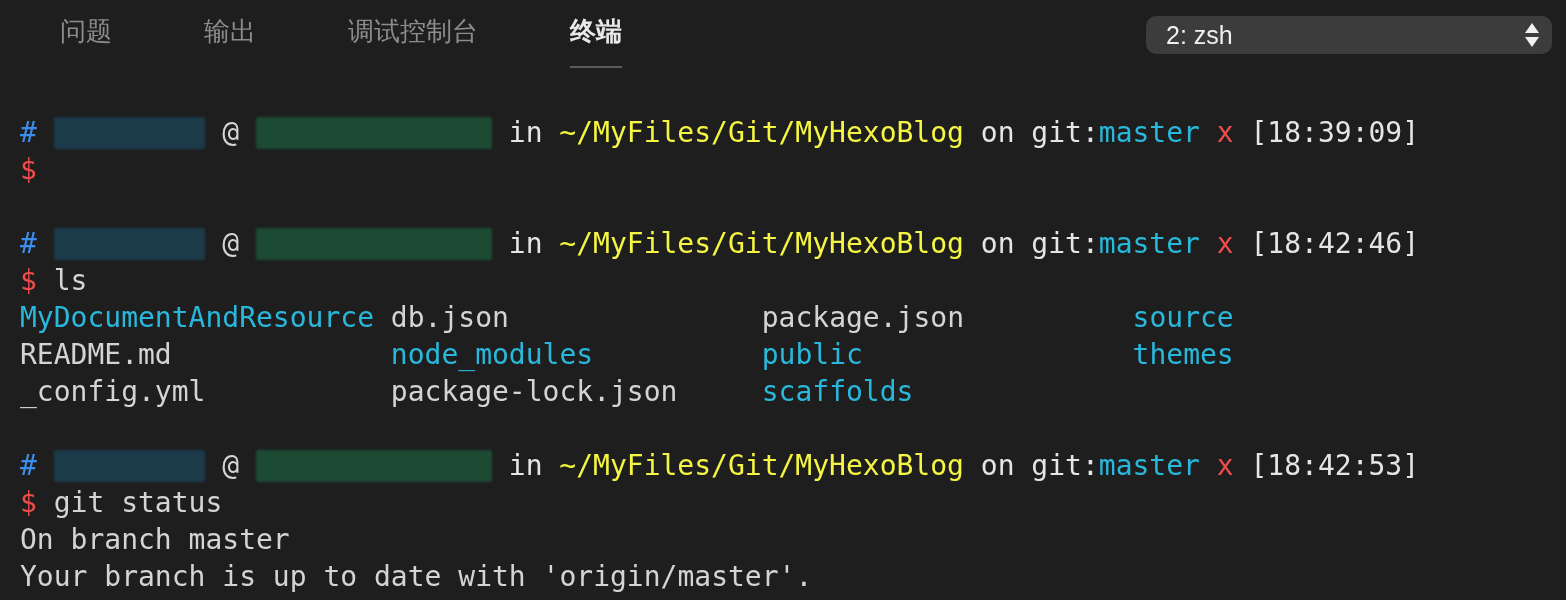 This screenshot has width=1566, height=600. What do you see at coordinates (197, 318) in the screenshot?
I see `directory-name: MyDocumentAndResource` at bounding box center [197, 318].